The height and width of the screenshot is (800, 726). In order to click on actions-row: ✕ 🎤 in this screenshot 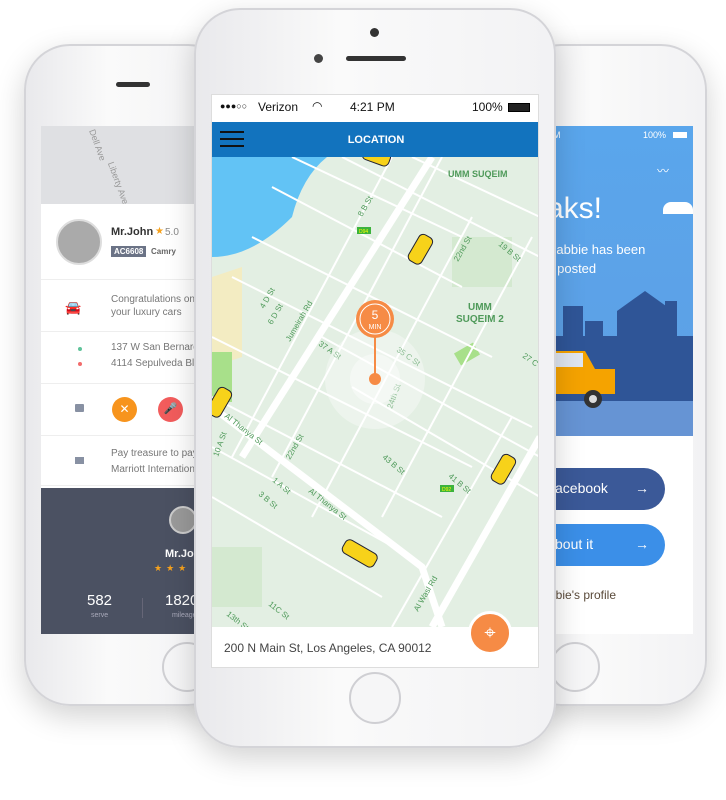, I will do `click(126, 410)`.